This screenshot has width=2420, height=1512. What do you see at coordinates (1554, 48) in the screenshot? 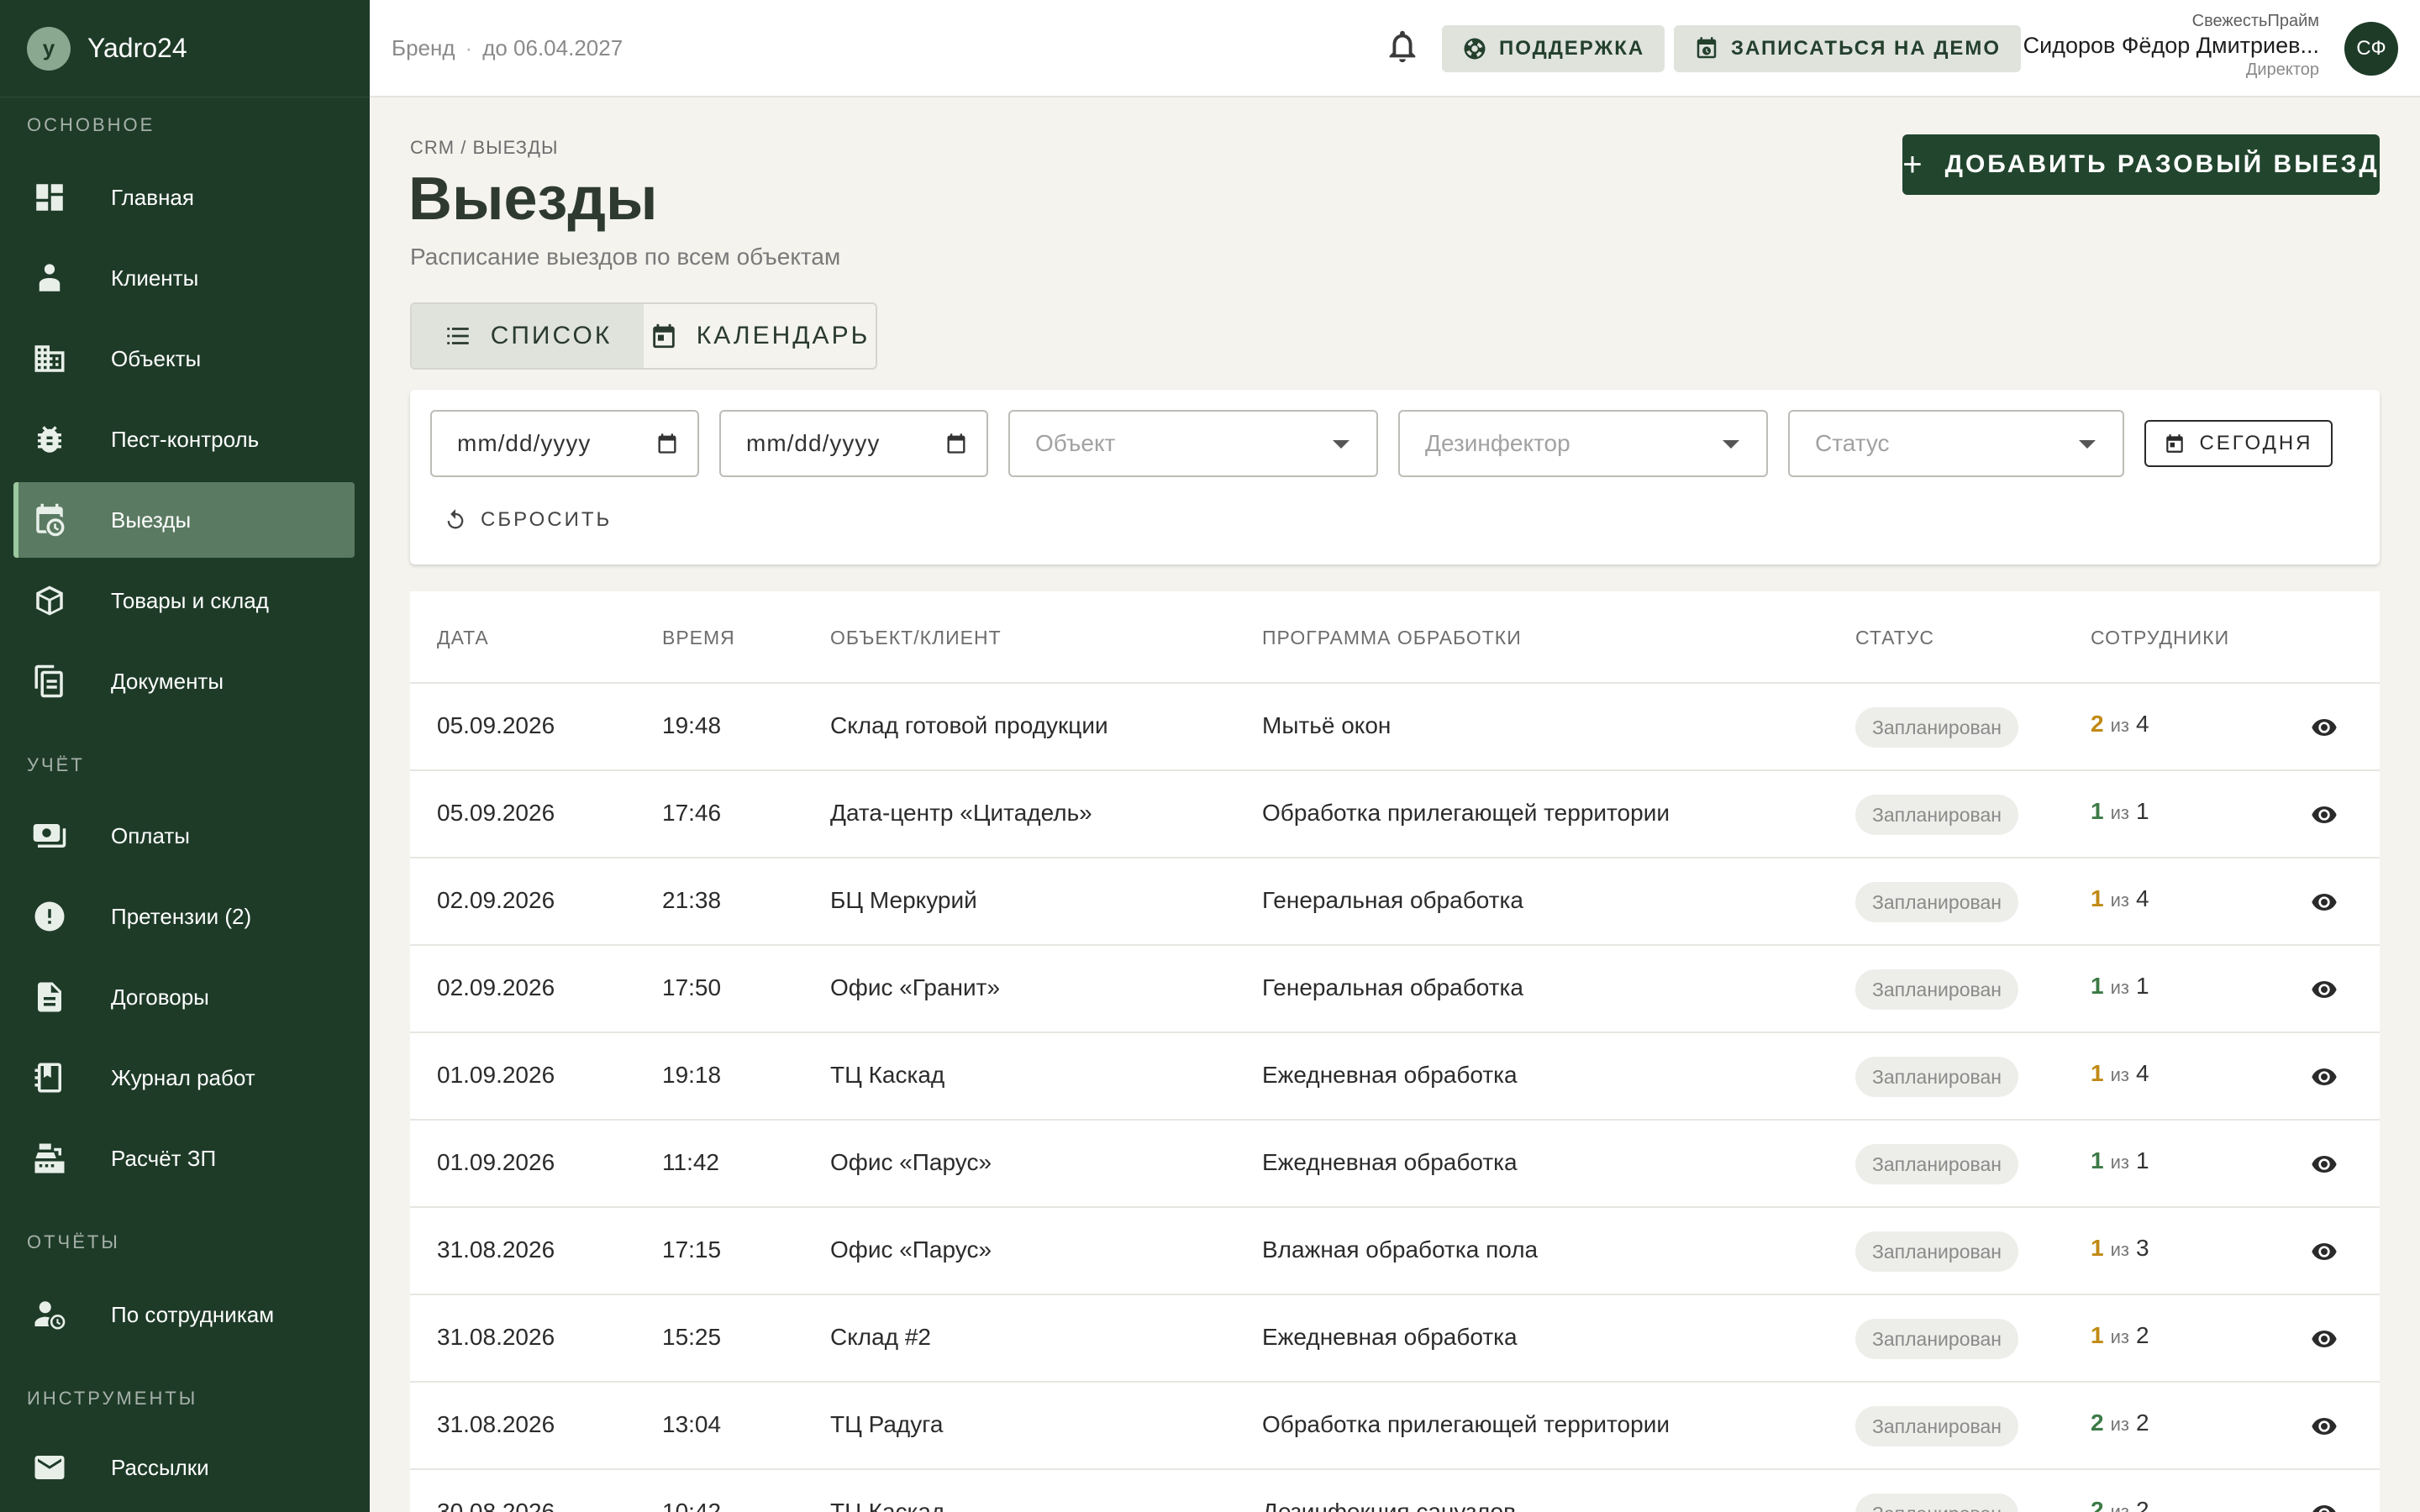
I see `support-button: ПОДДЕРЖКА` at bounding box center [1554, 48].